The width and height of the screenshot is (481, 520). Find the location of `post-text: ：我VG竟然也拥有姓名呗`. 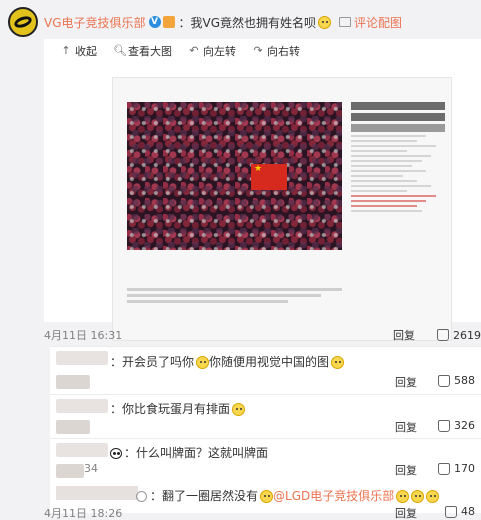

post-text: ：我VG竟然也拥有姓名呗 is located at coordinates (247, 22).